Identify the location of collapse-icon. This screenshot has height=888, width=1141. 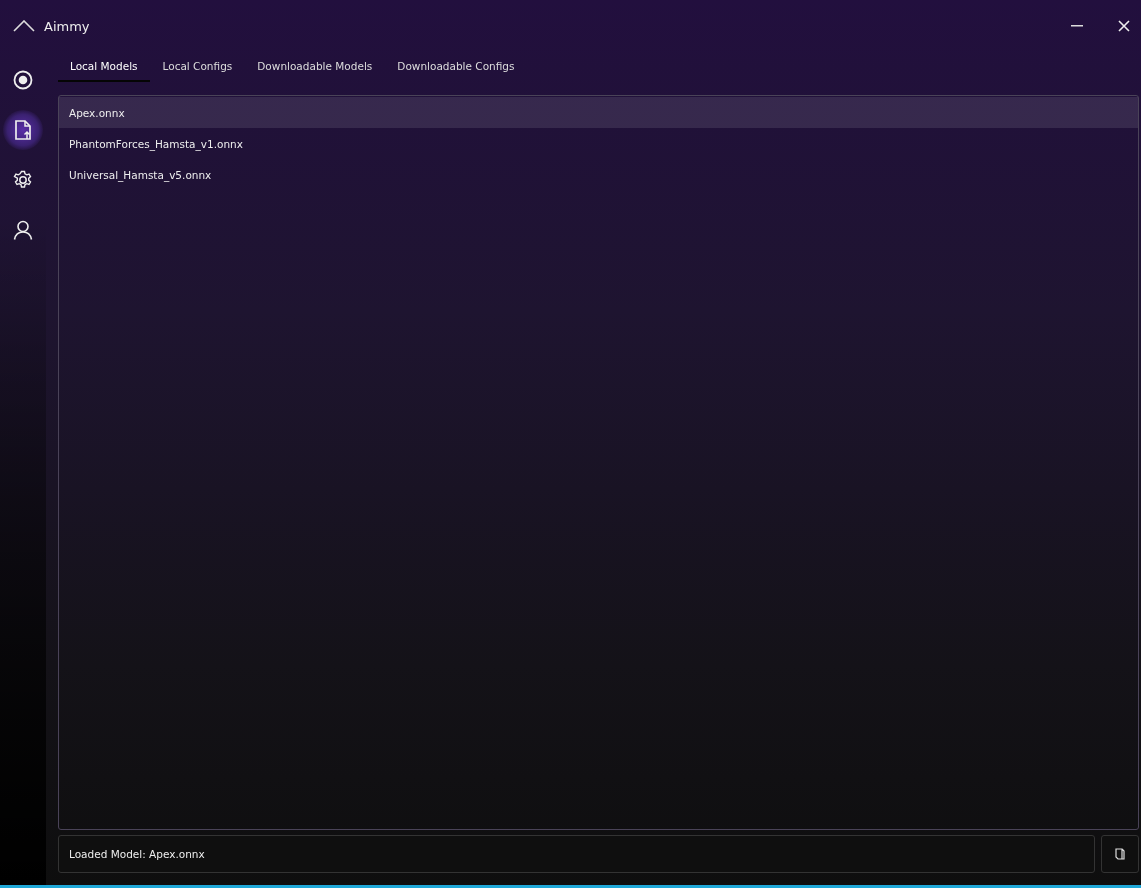
(24, 26).